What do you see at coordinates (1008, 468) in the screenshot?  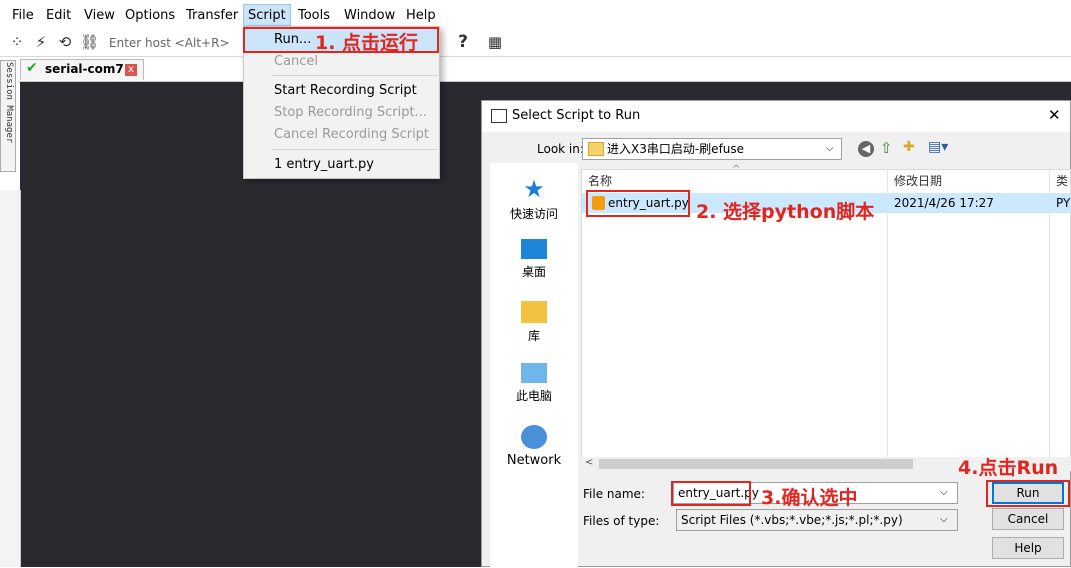 I see `annotation-step4: 4.点击Run` at bounding box center [1008, 468].